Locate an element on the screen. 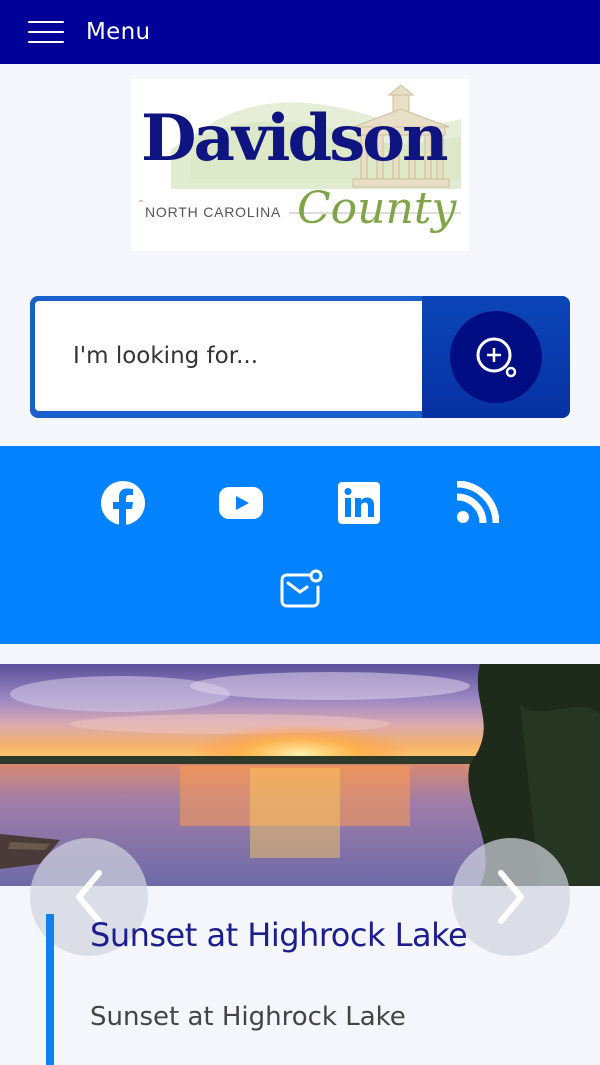 The width and height of the screenshot is (600, 1065). county-logo: Davidson NORTH CAROLINA County is located at coordinates (300, 165).